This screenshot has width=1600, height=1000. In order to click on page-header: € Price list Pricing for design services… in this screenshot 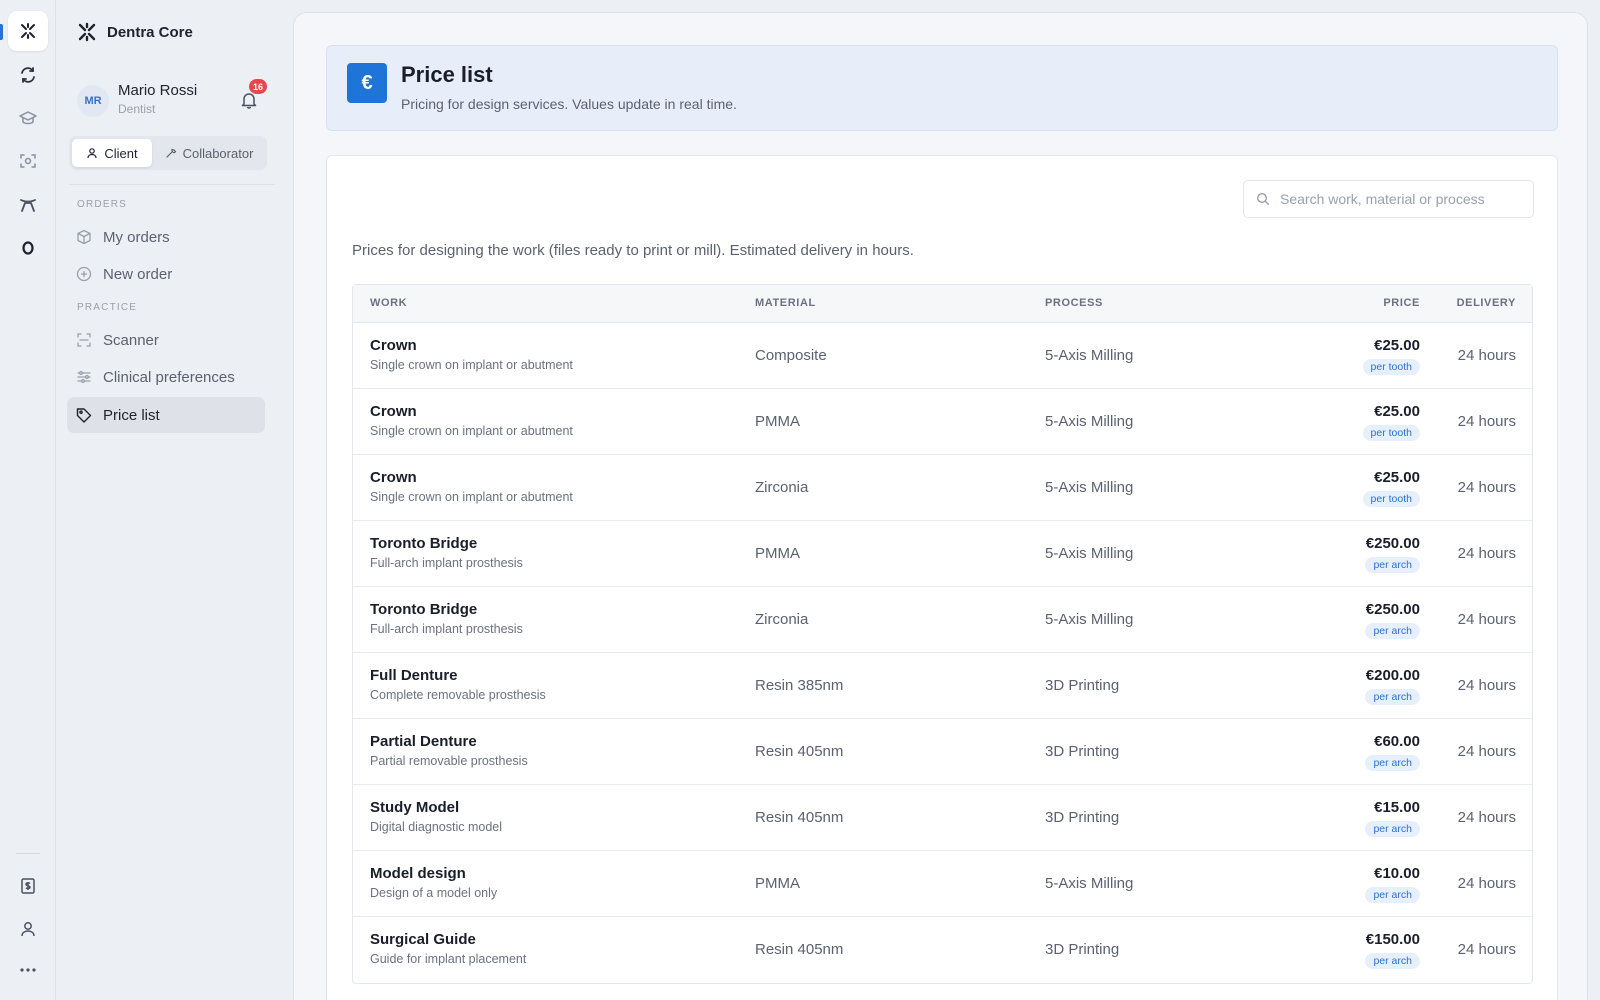, I will do `click(942, 88)`.